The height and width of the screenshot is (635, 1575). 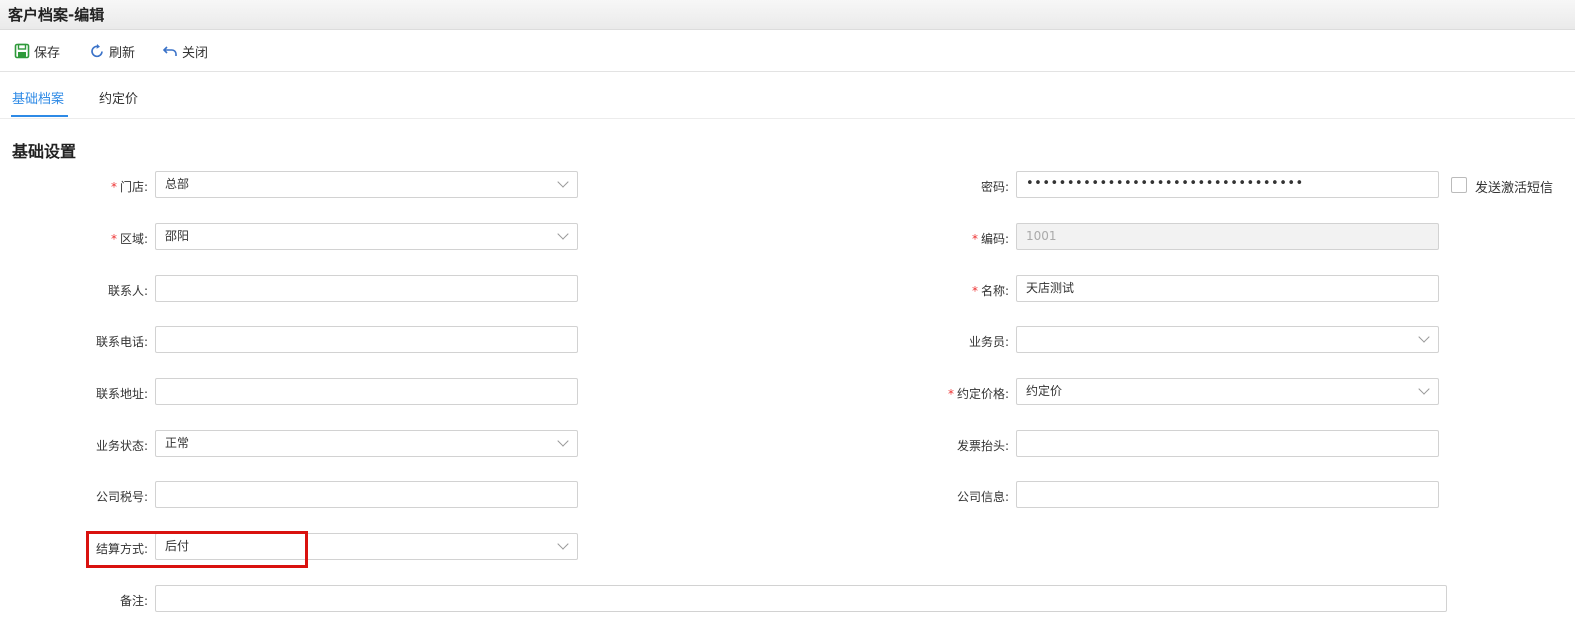 I want to click on price-label: * 约定价格:, so click(x=978, y=394).